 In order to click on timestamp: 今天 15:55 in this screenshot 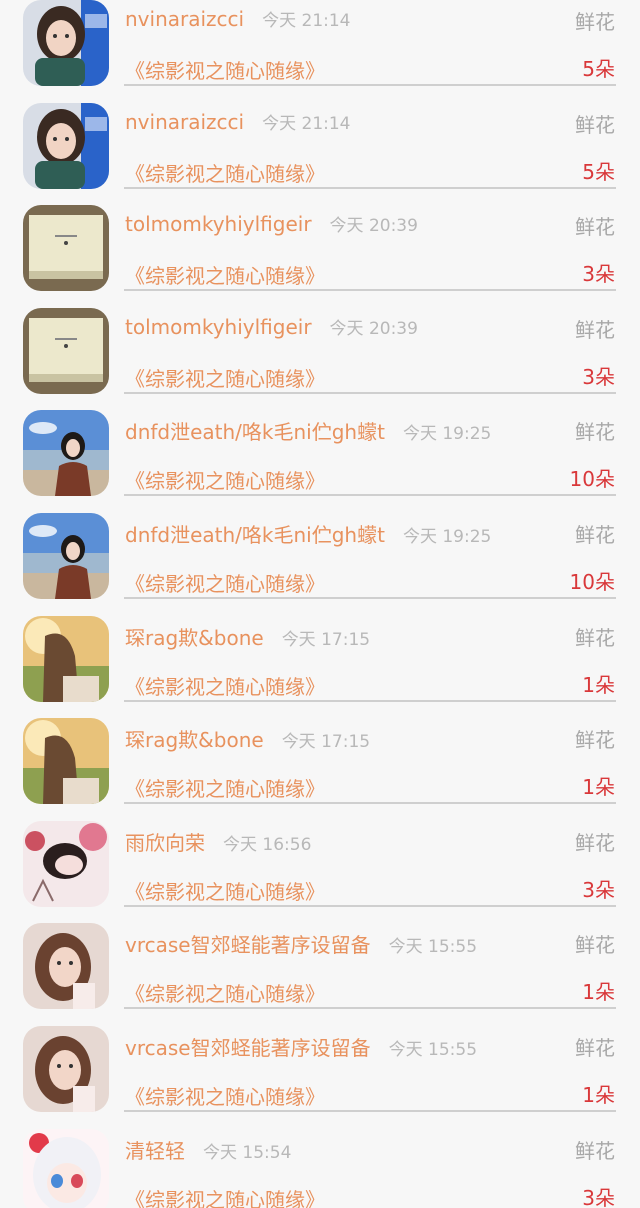, I will do `click(433, 1050)`.